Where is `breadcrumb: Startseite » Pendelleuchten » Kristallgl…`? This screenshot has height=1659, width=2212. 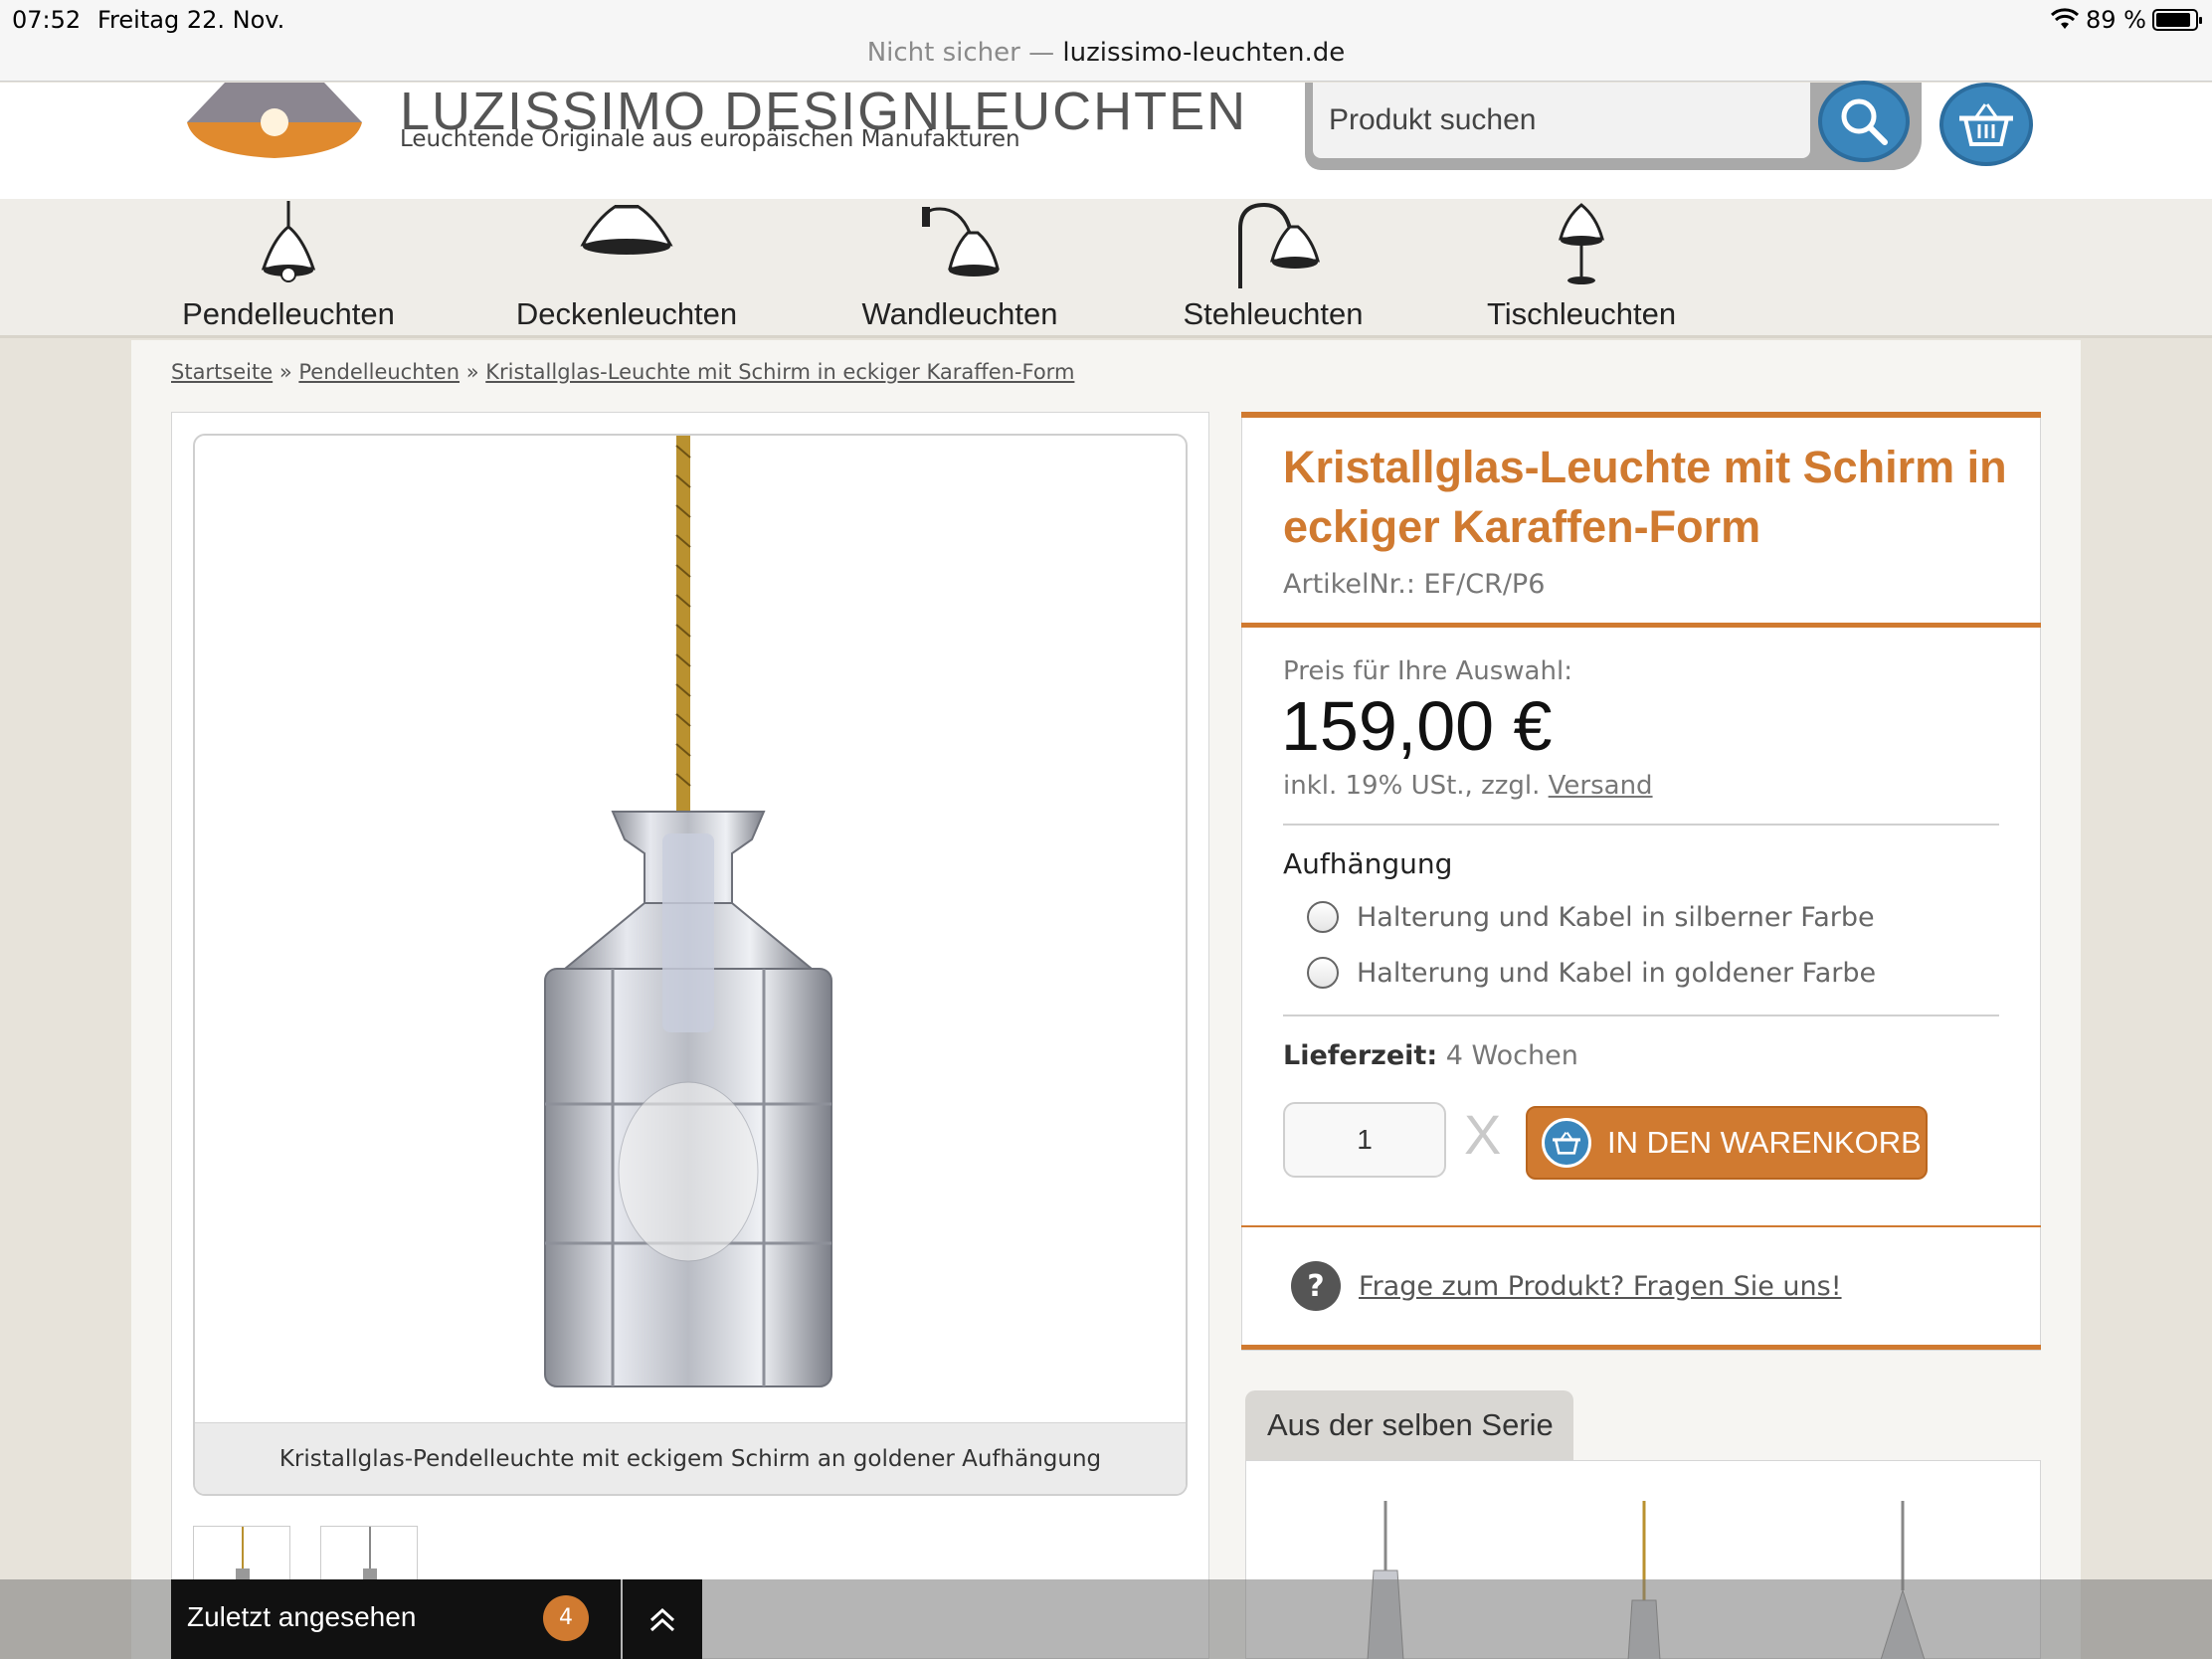 breadcrumb: Startseite » Pendelleuchten » Kristallgl… is located at coordinates (622, 372).